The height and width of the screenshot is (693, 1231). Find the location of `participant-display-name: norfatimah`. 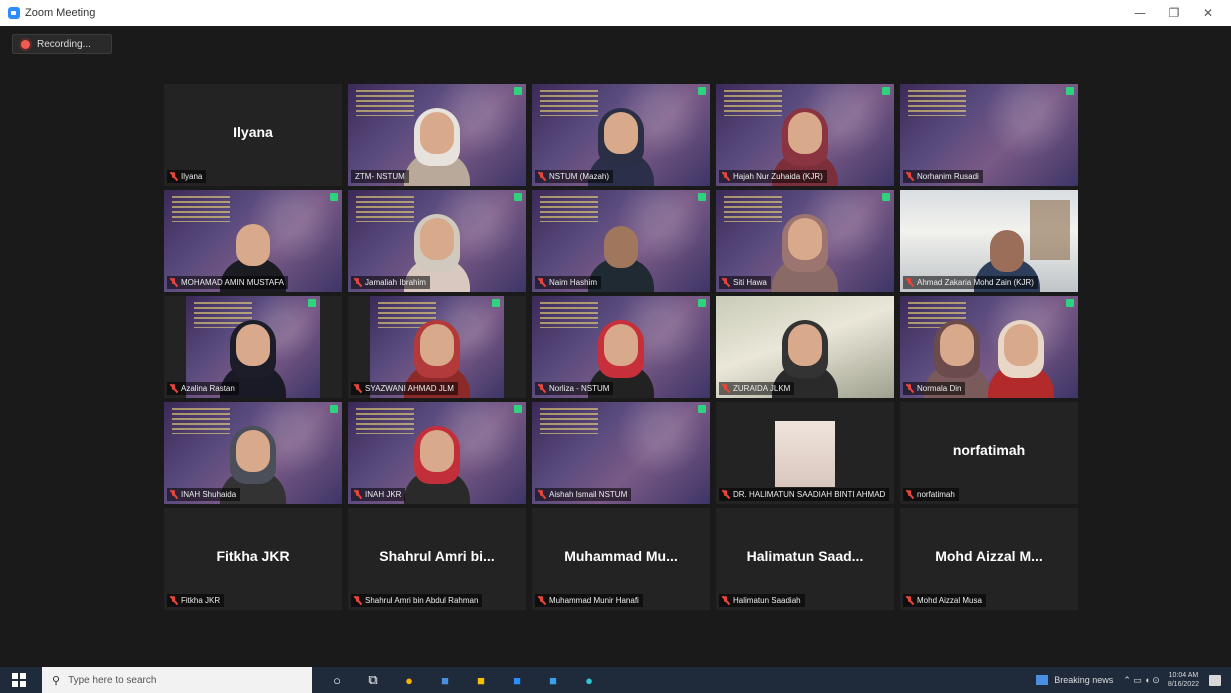

participant-display-name: norfatimah is located at coordinates (989, 450).